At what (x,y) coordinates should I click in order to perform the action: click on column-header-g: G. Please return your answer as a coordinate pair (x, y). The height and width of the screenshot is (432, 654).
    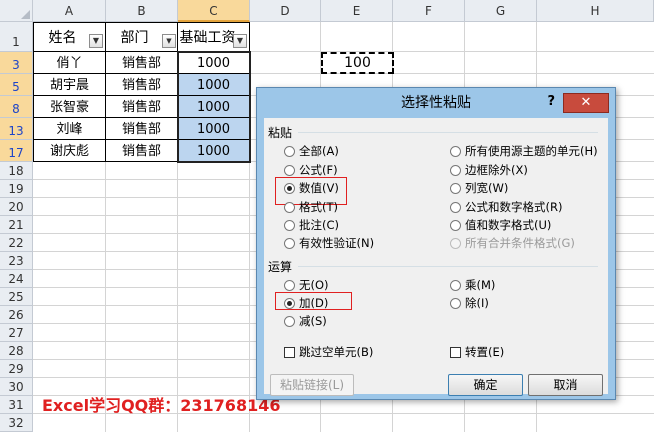
    Looking at the image, I should click on (501, 11).